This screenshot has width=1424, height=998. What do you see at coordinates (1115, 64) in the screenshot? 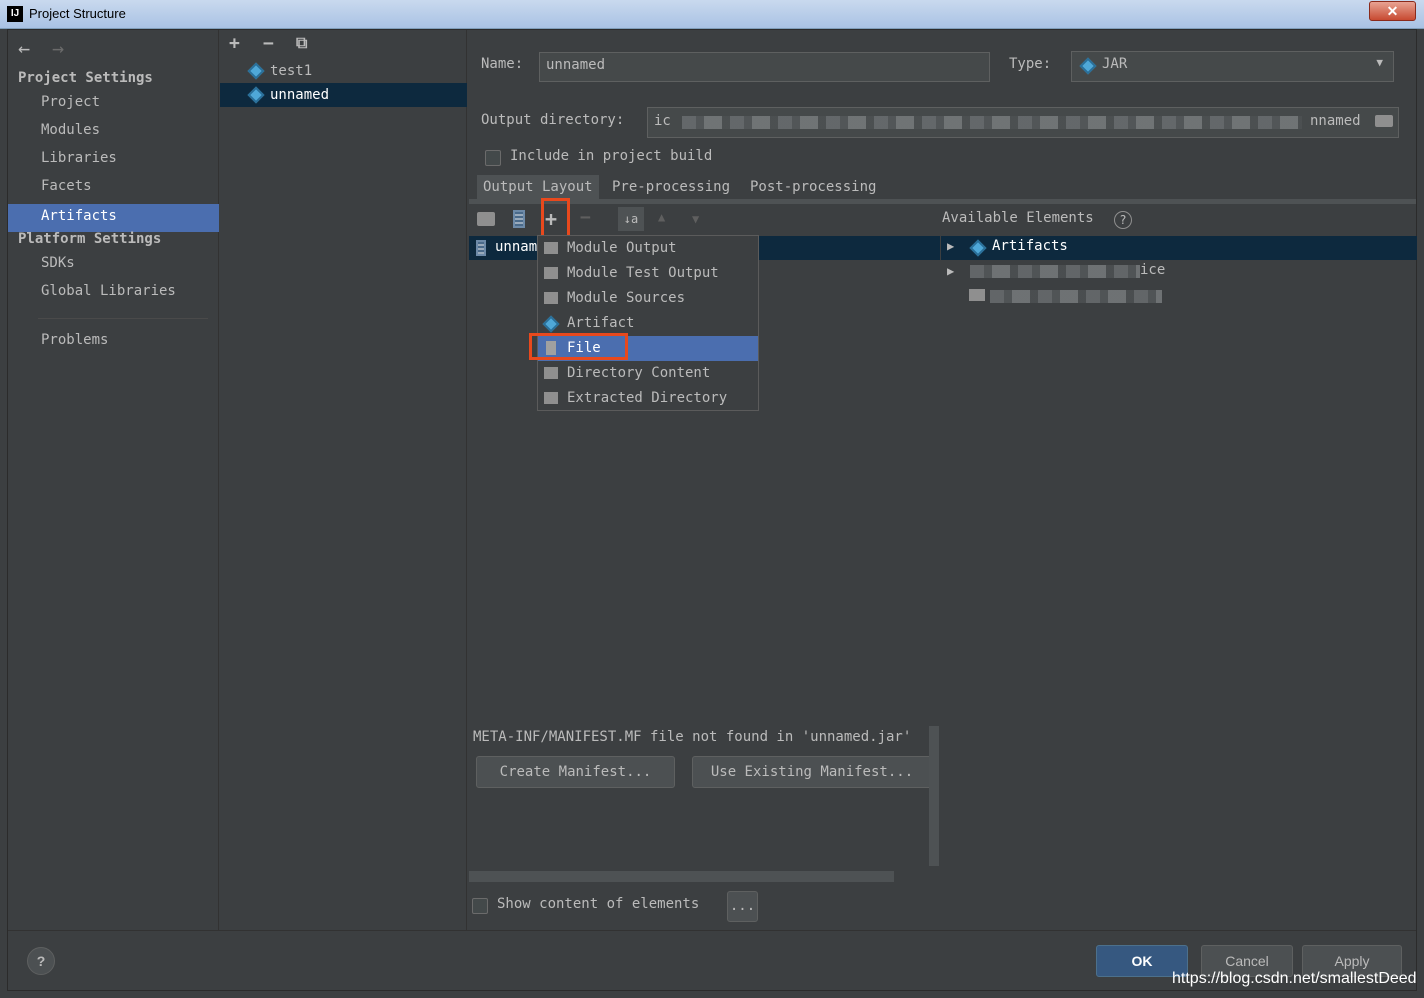
I see `type-value: JAR` at bounding box center [1115, 64].